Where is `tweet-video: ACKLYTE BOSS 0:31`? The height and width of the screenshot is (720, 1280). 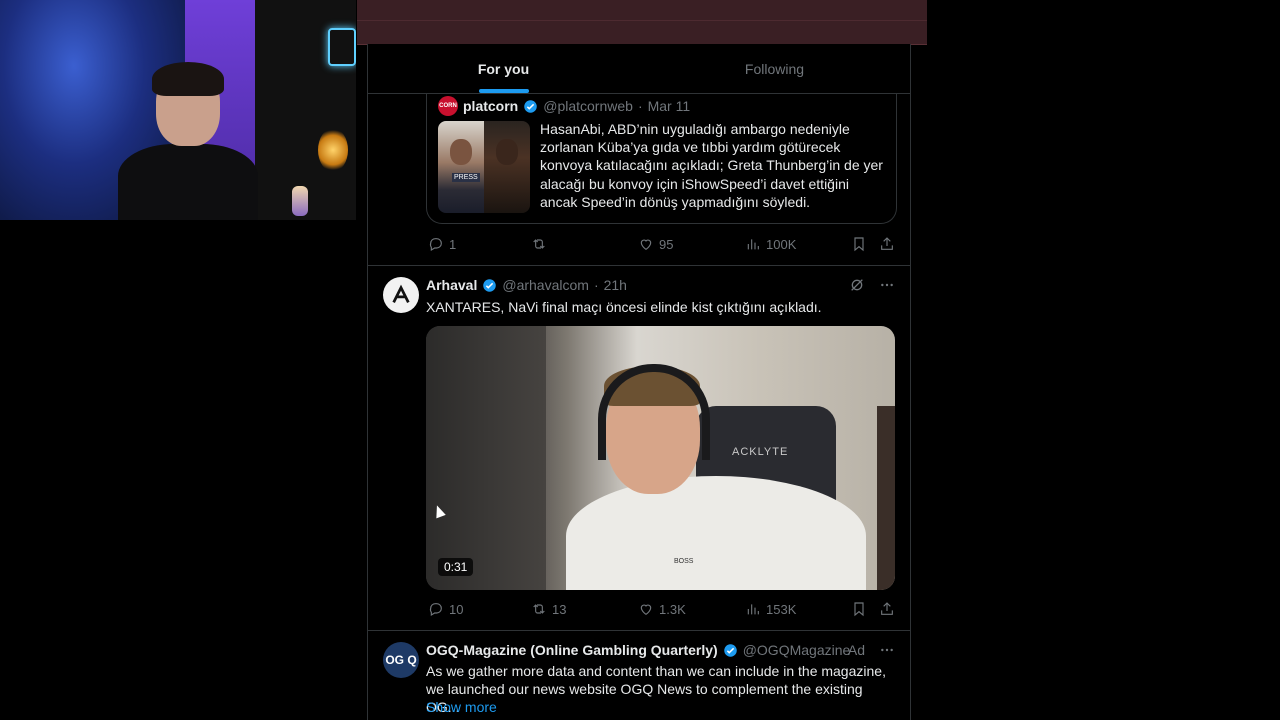 tweet-video: ACKLYTE BOSS 0:31 is located at coordinates (660, 458).